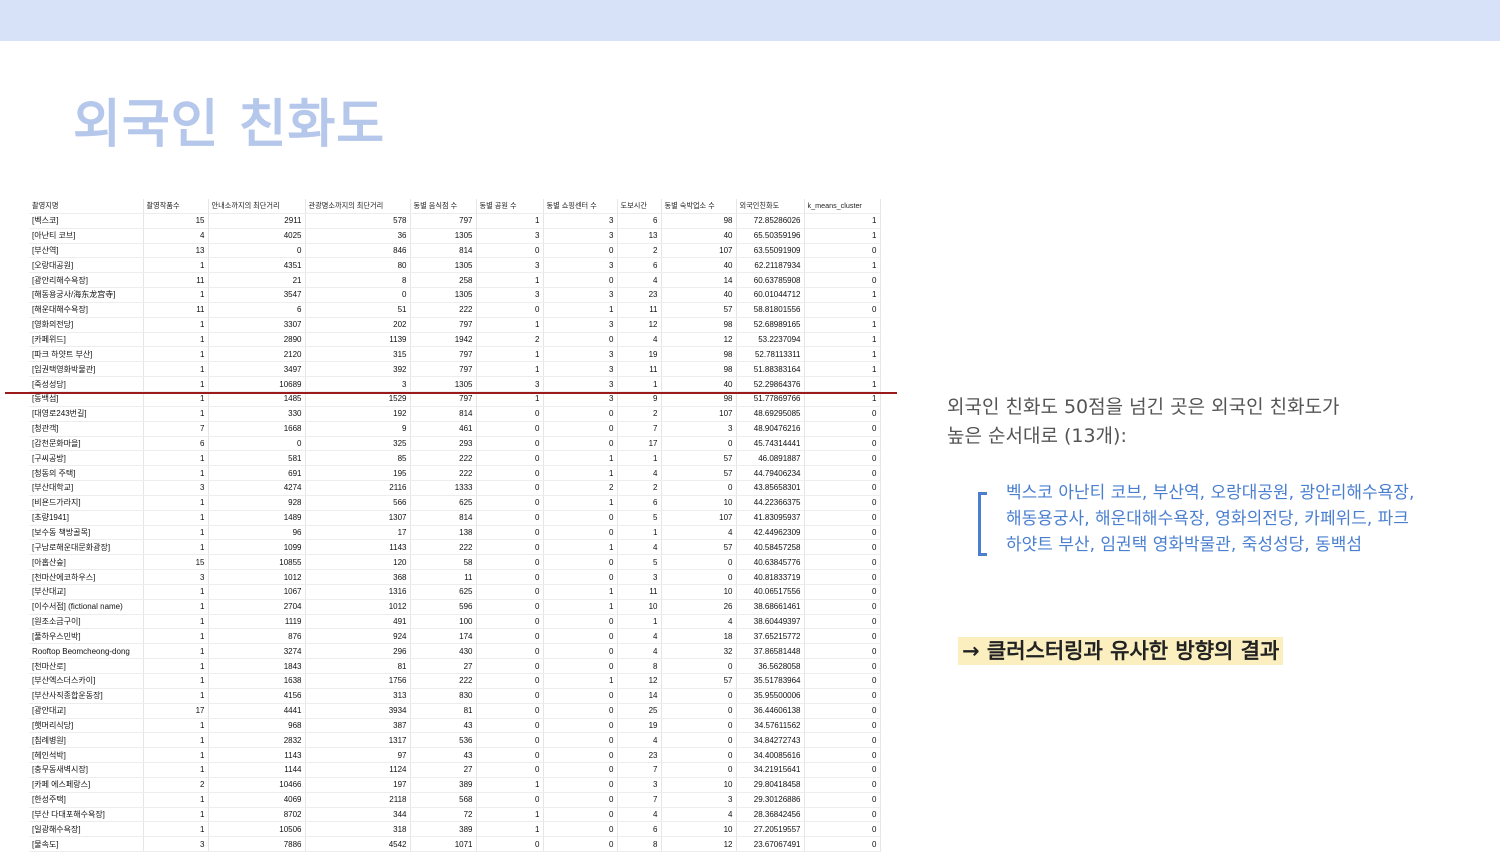  What do you see at coordinates (257, 622) in the screenshot?
I see `table-cell: 1119` at bounding box center [257, 622].